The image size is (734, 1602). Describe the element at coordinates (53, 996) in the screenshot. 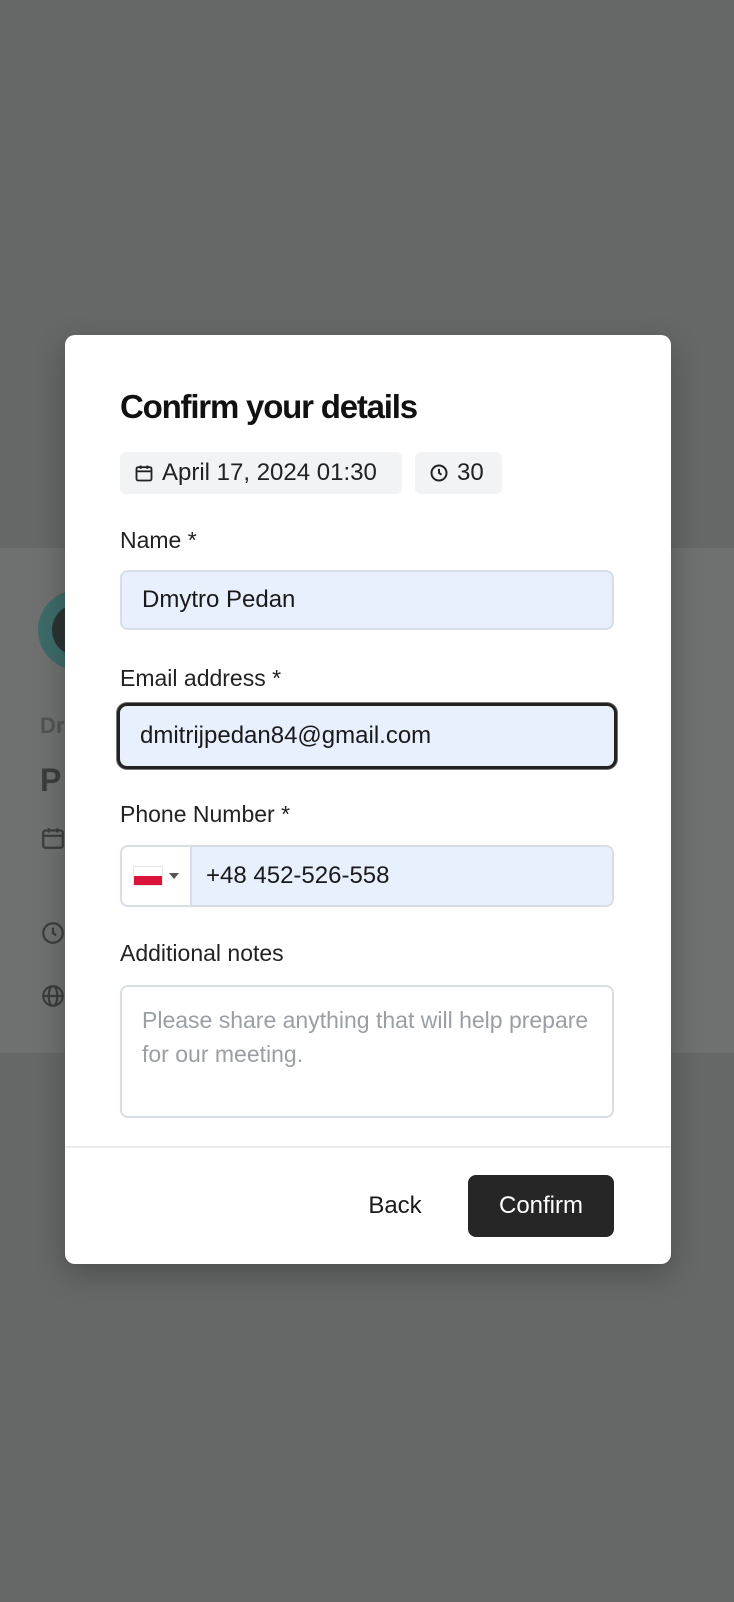

I see `globe-icon` at that location.